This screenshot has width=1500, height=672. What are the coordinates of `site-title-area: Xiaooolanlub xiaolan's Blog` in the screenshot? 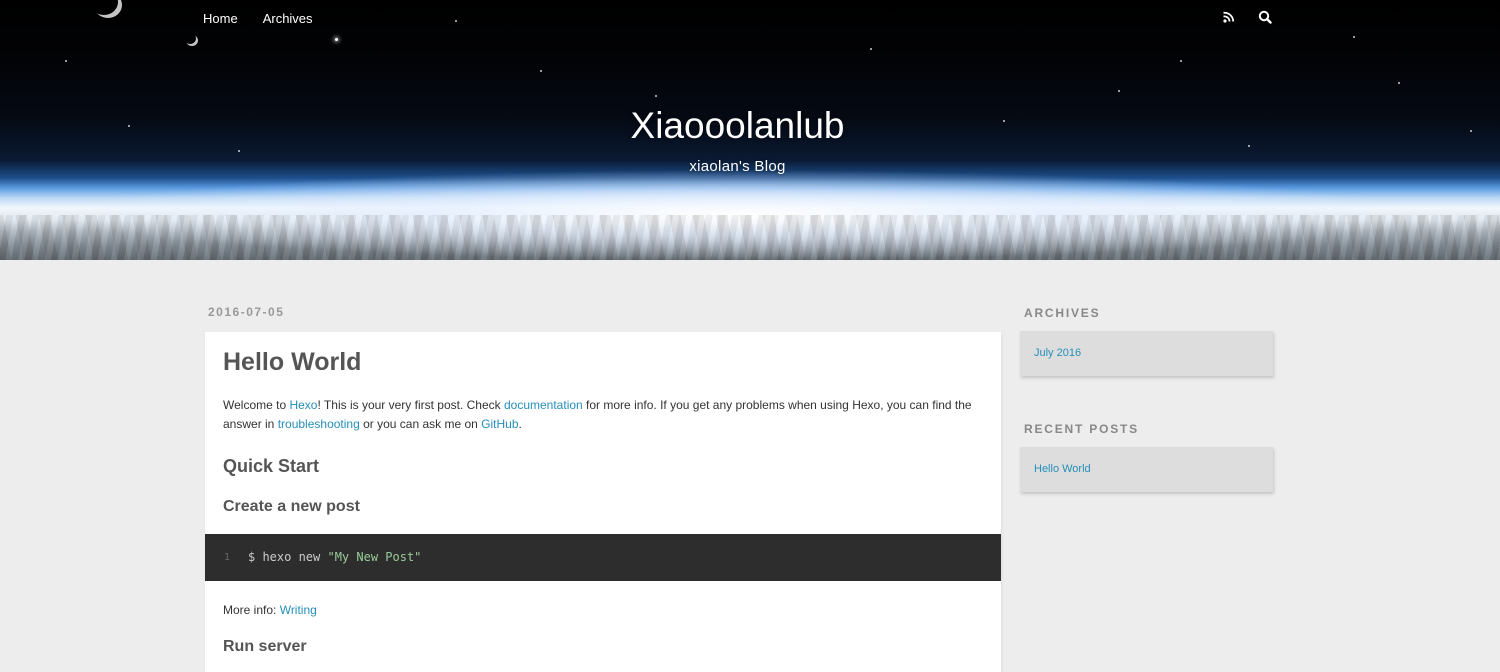 It's located at (737, 139).